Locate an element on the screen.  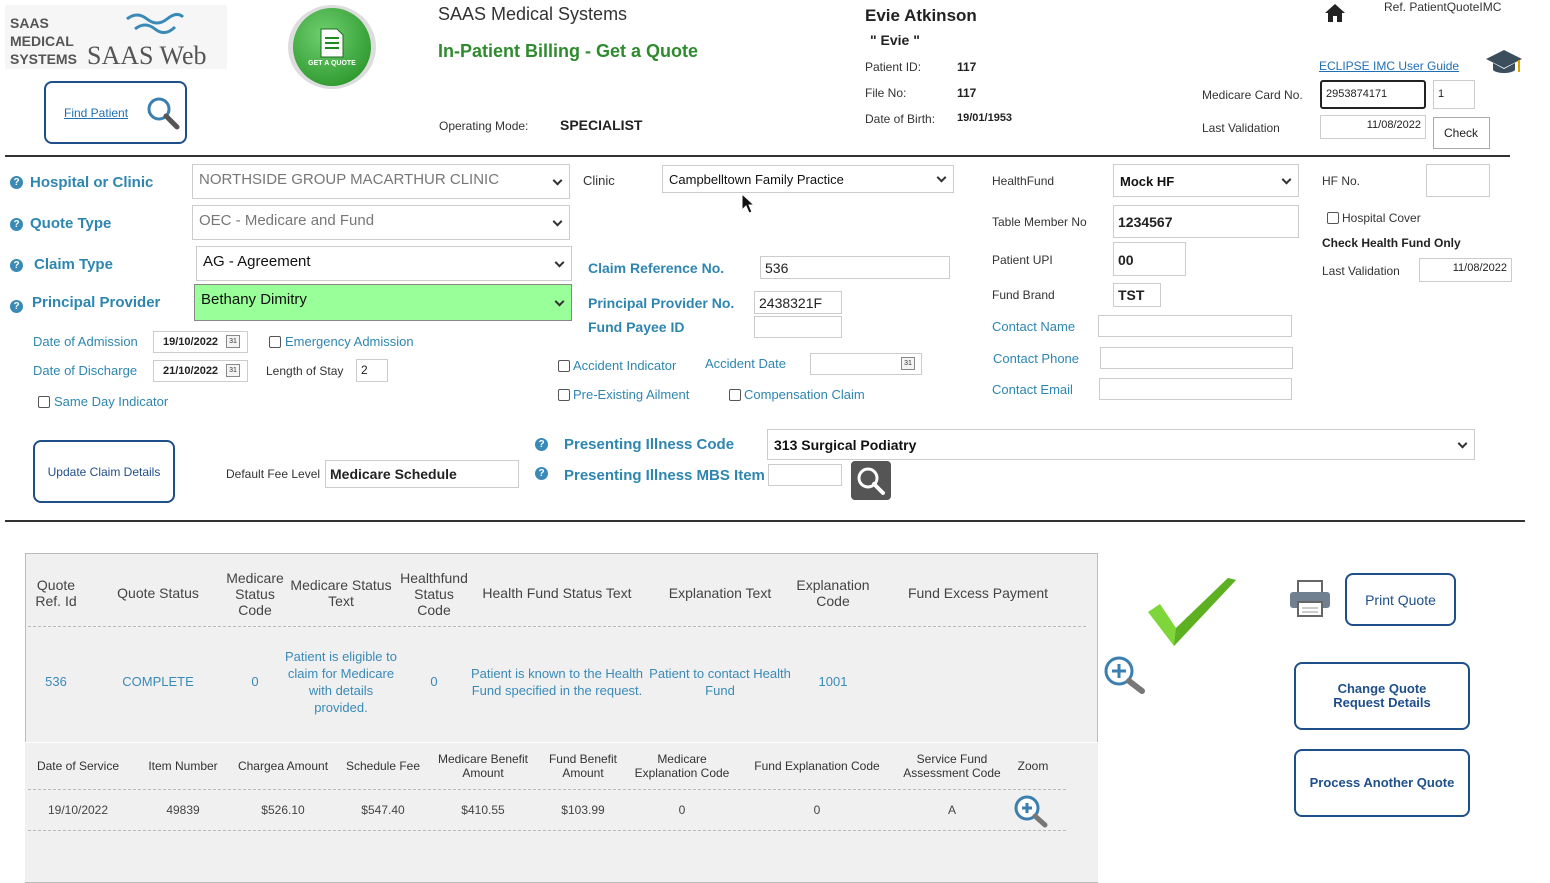
table-member-input: 1234567 is located at coordinates (1206, 221).